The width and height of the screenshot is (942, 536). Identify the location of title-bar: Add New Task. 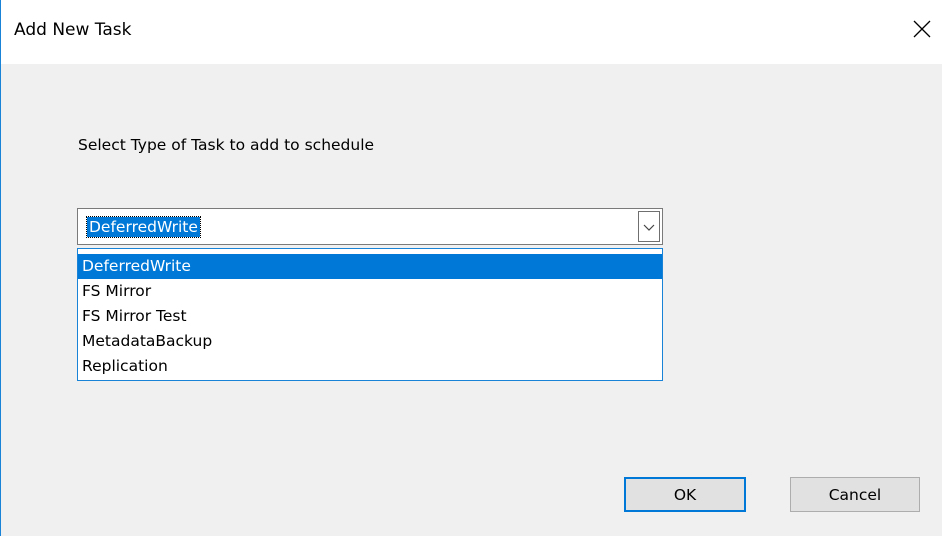
(471, 32).